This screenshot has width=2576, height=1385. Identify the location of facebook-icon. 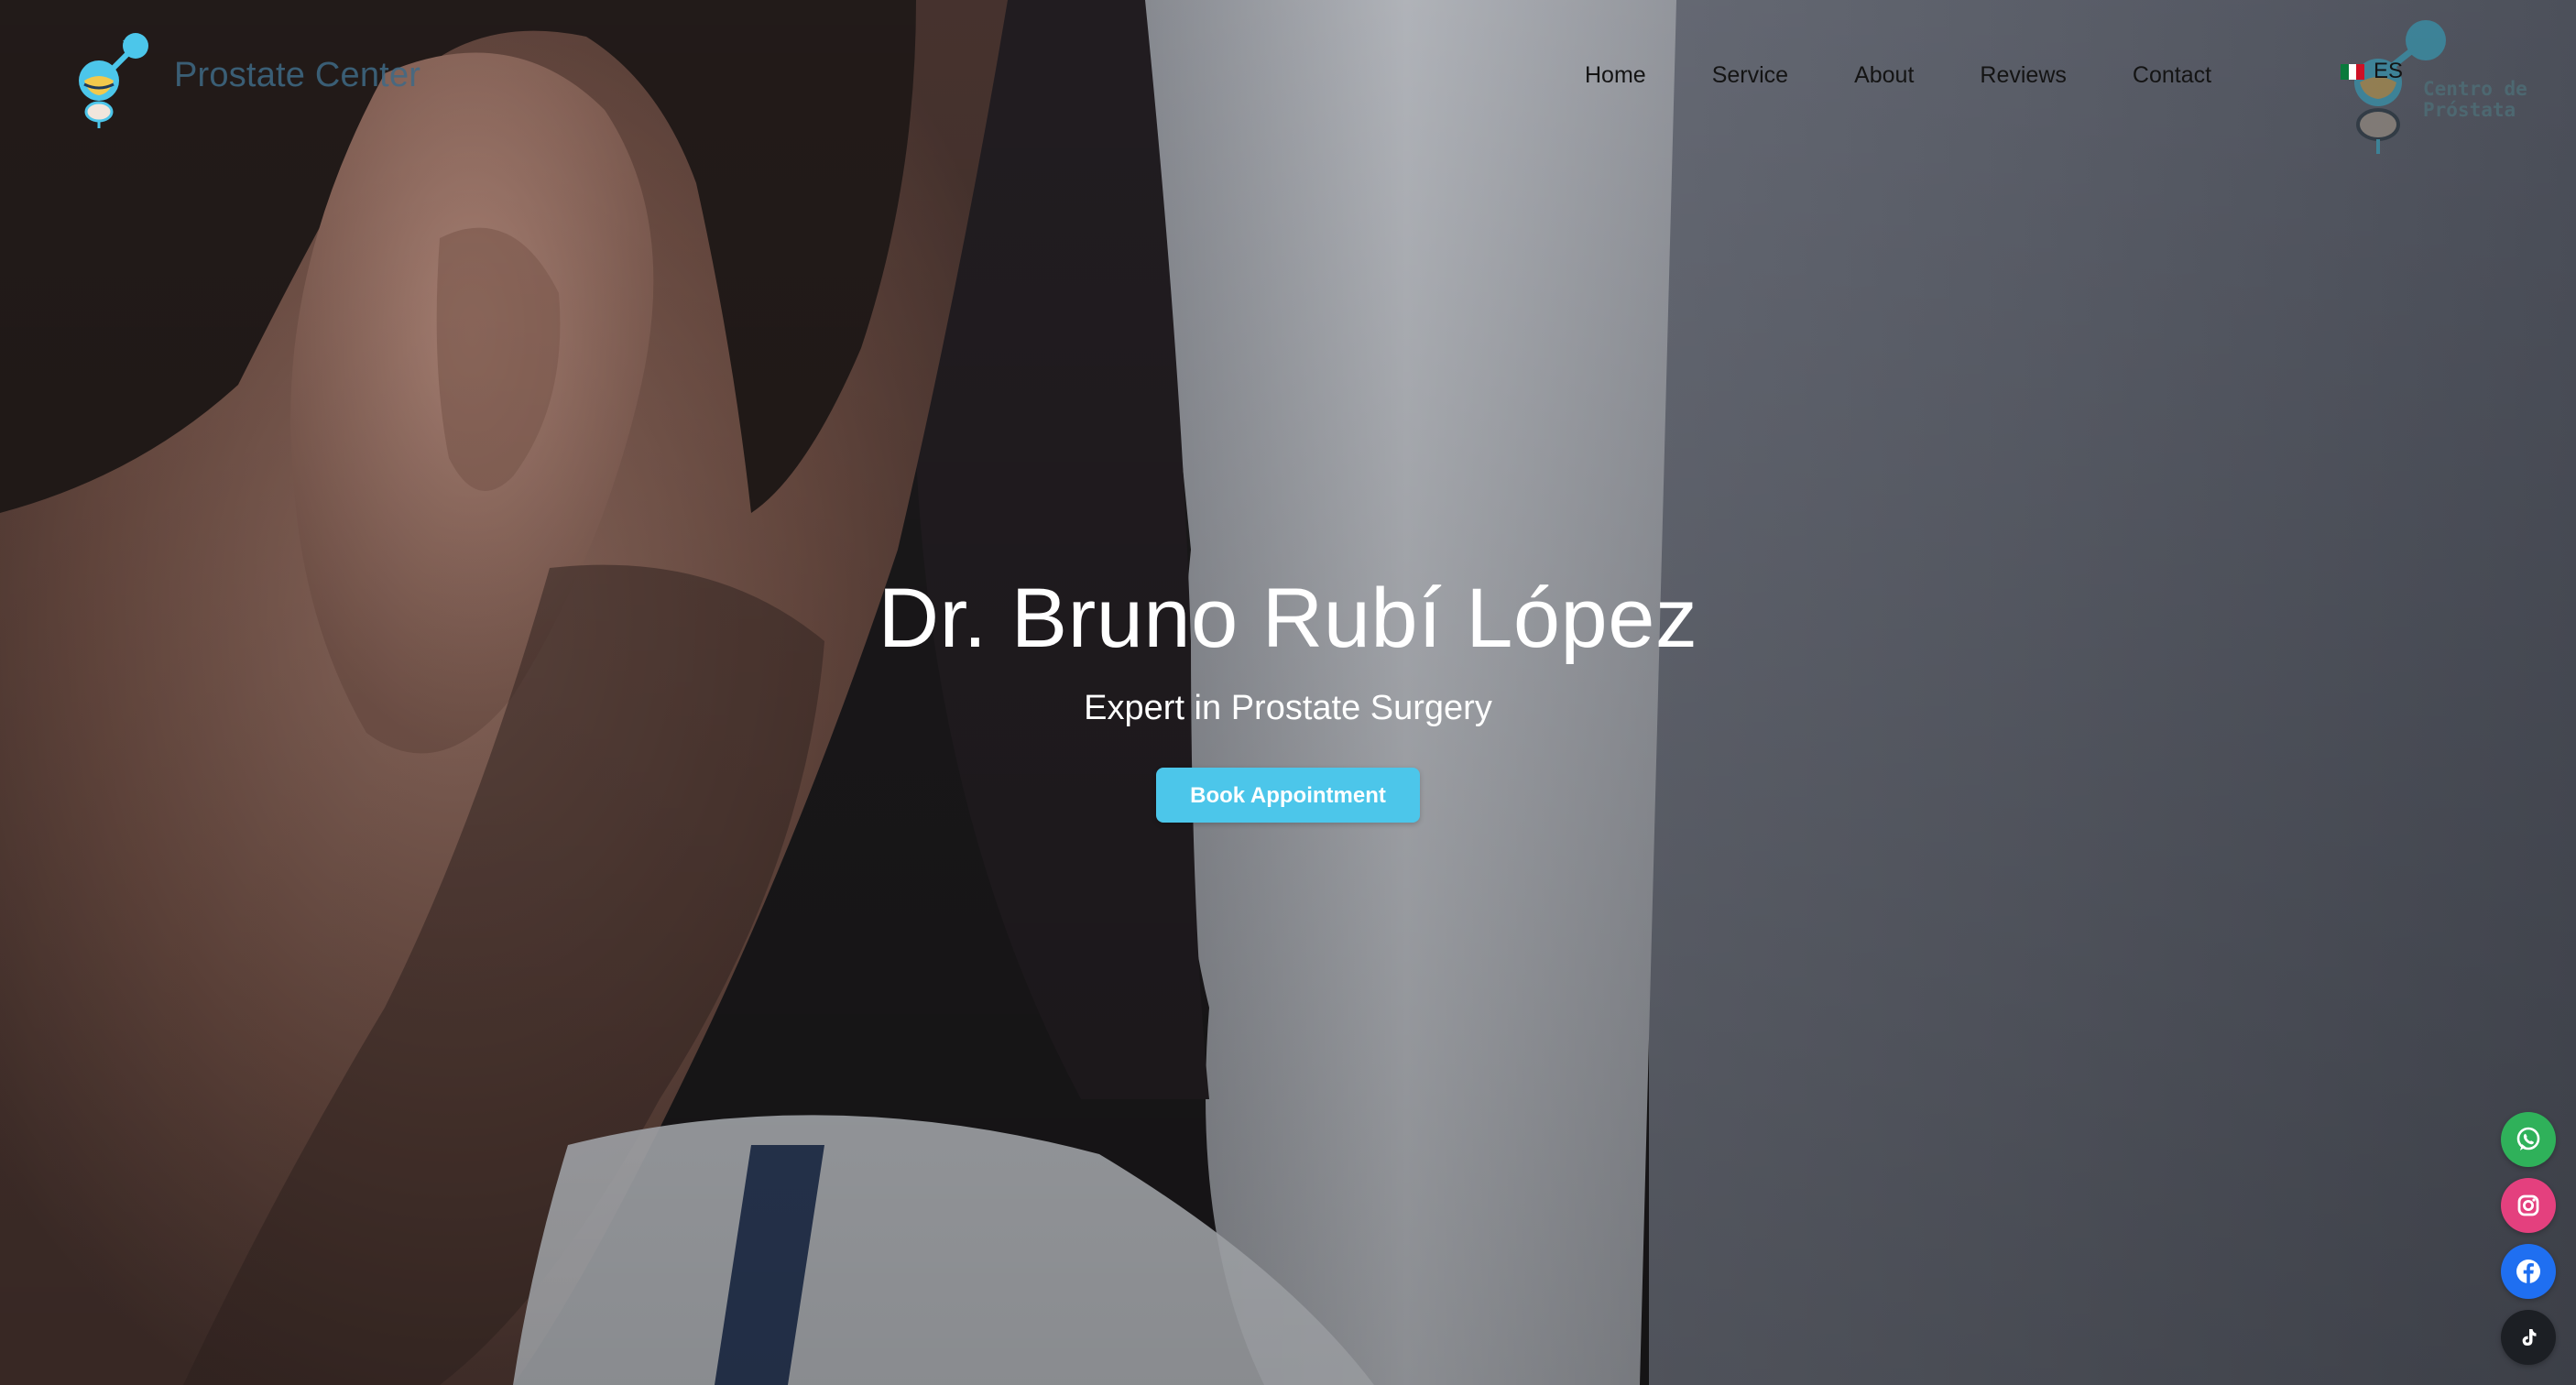
(2528, 1272).